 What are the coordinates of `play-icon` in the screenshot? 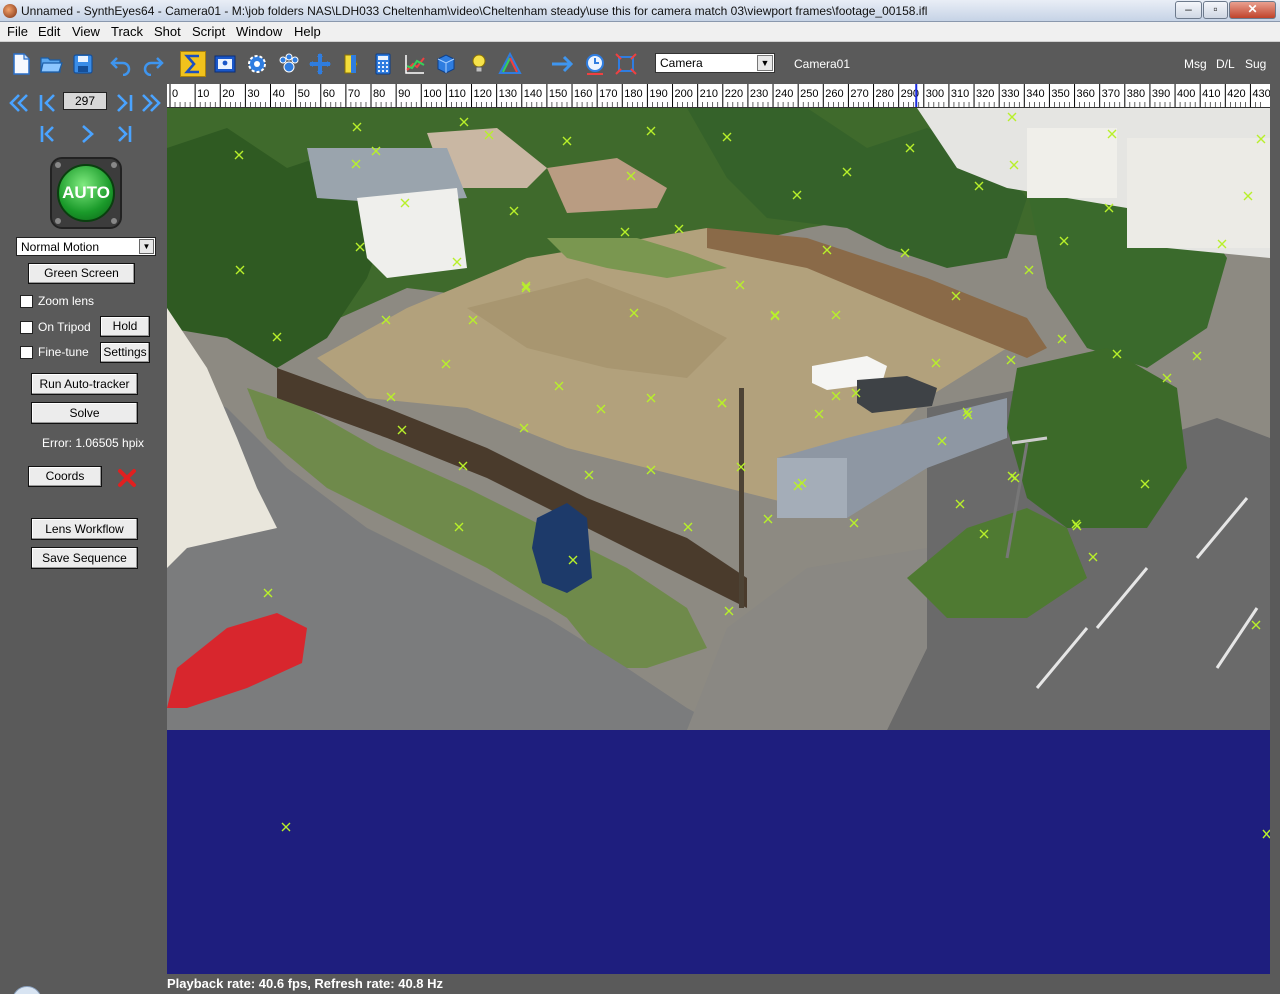 It's located at (87, 134).